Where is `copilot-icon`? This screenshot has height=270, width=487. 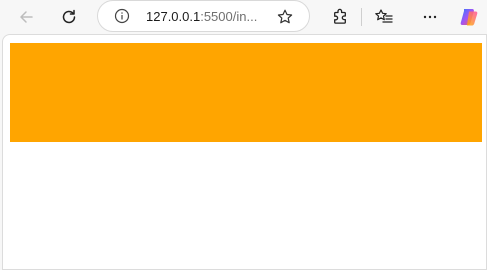
copilot-icon is located at coordinates (469, 17).